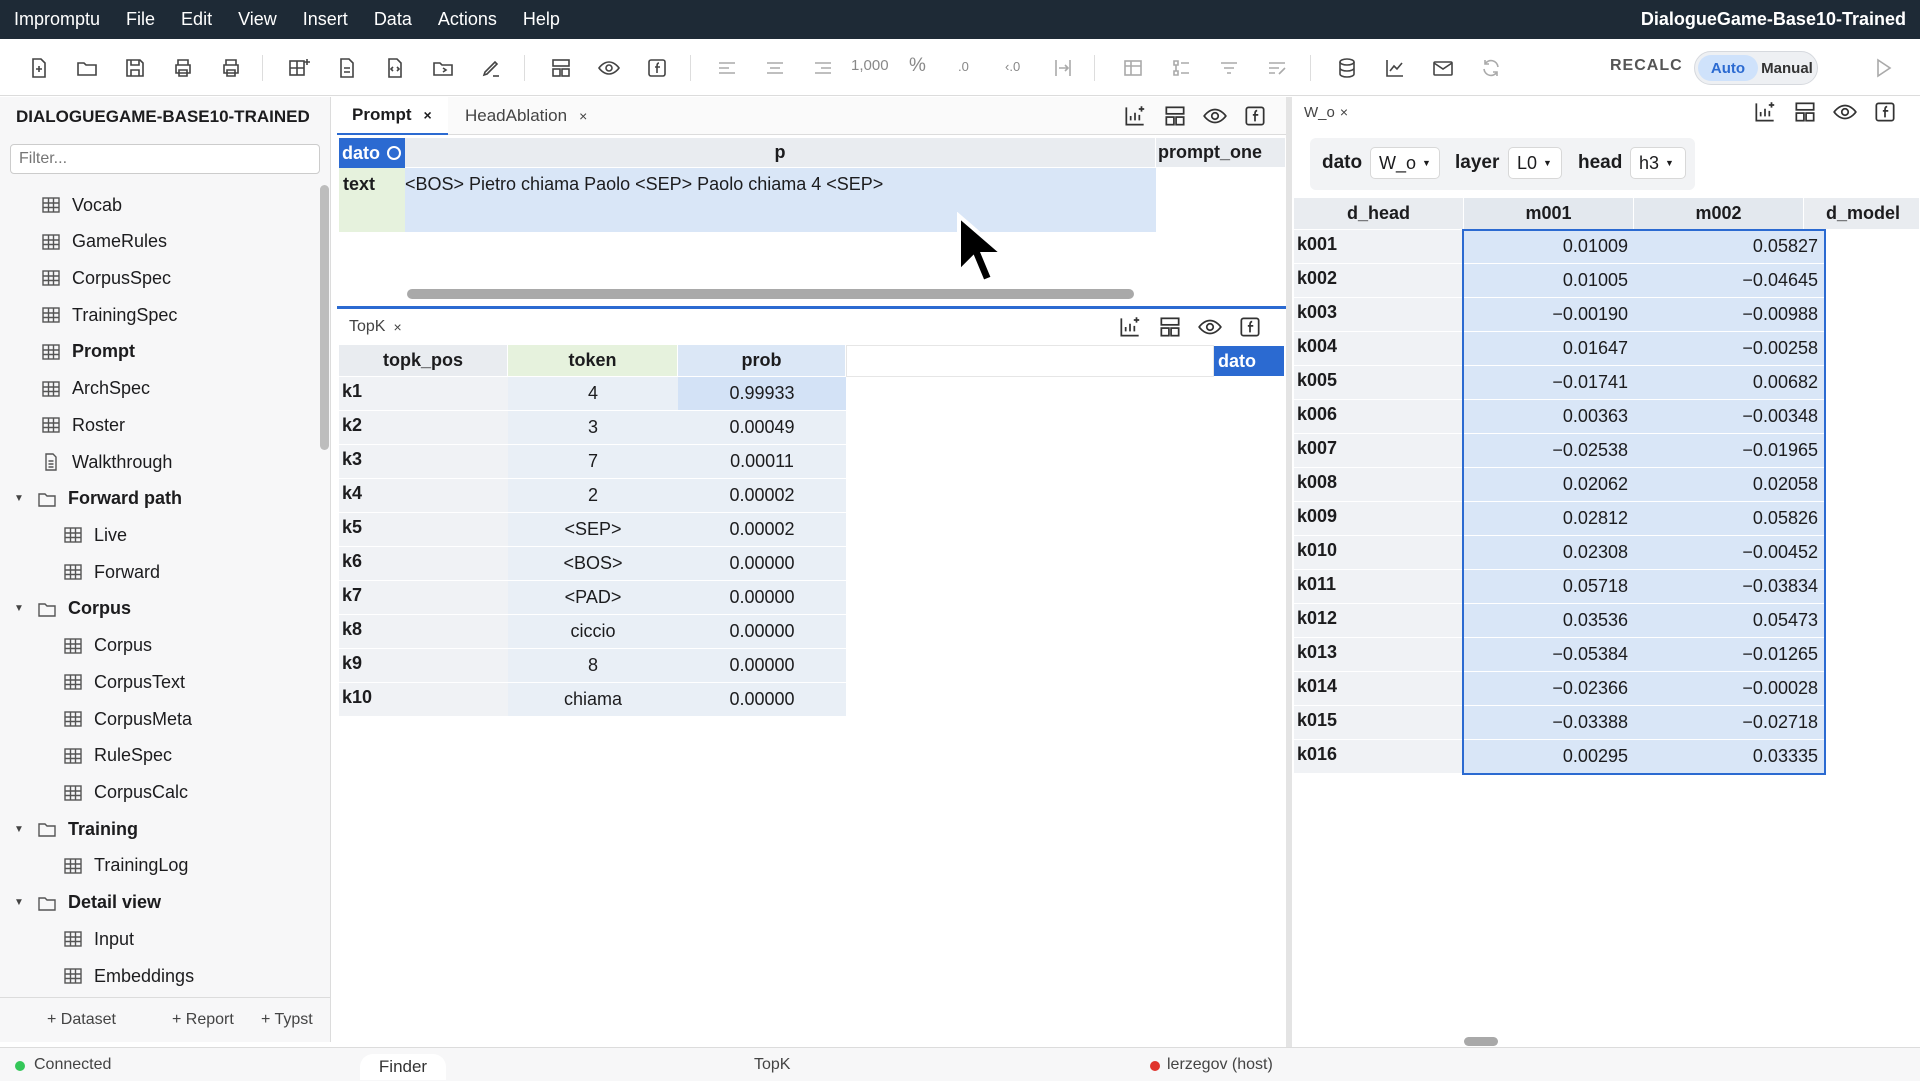 This screenshot has width=1920, height=1081. Describe the element at coordinates (1379, 587) in the screenshot. I see `row-header: k011` at that location.